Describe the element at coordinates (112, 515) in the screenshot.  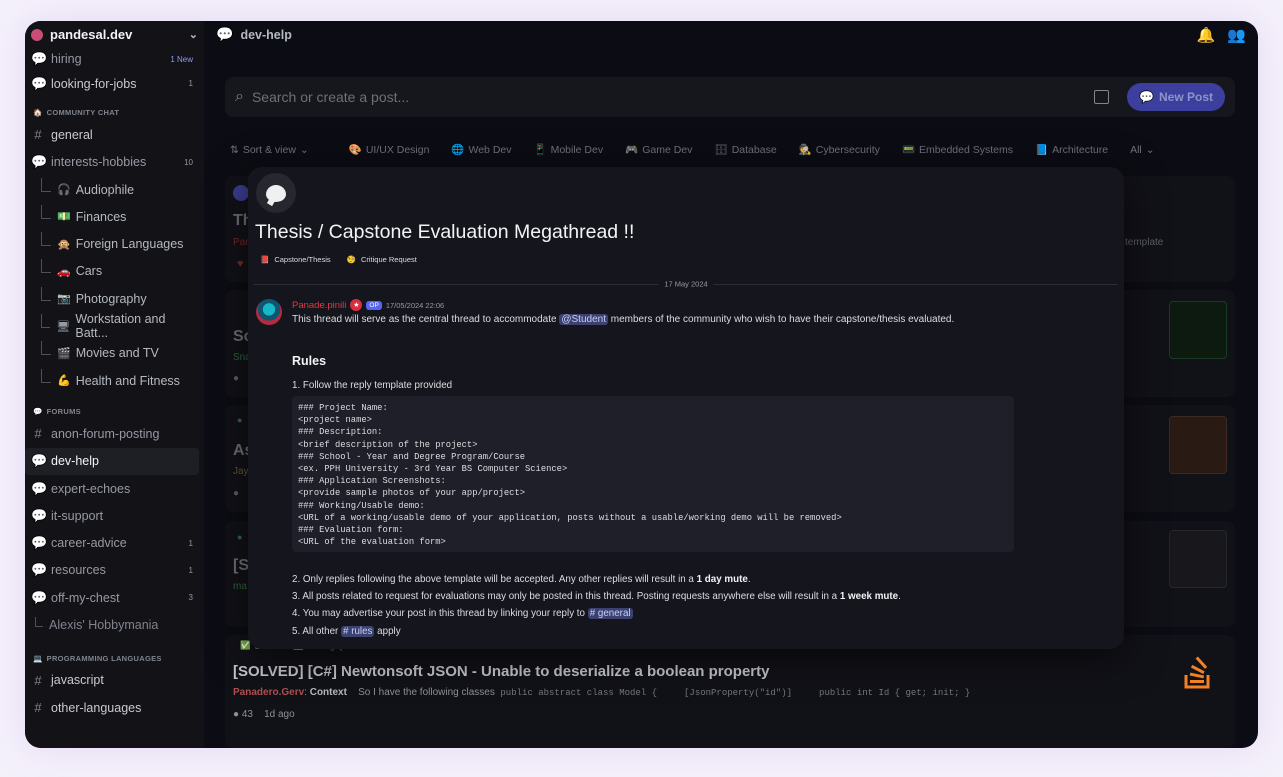
I see `channel-it-support: 💬 it-support` at that location.